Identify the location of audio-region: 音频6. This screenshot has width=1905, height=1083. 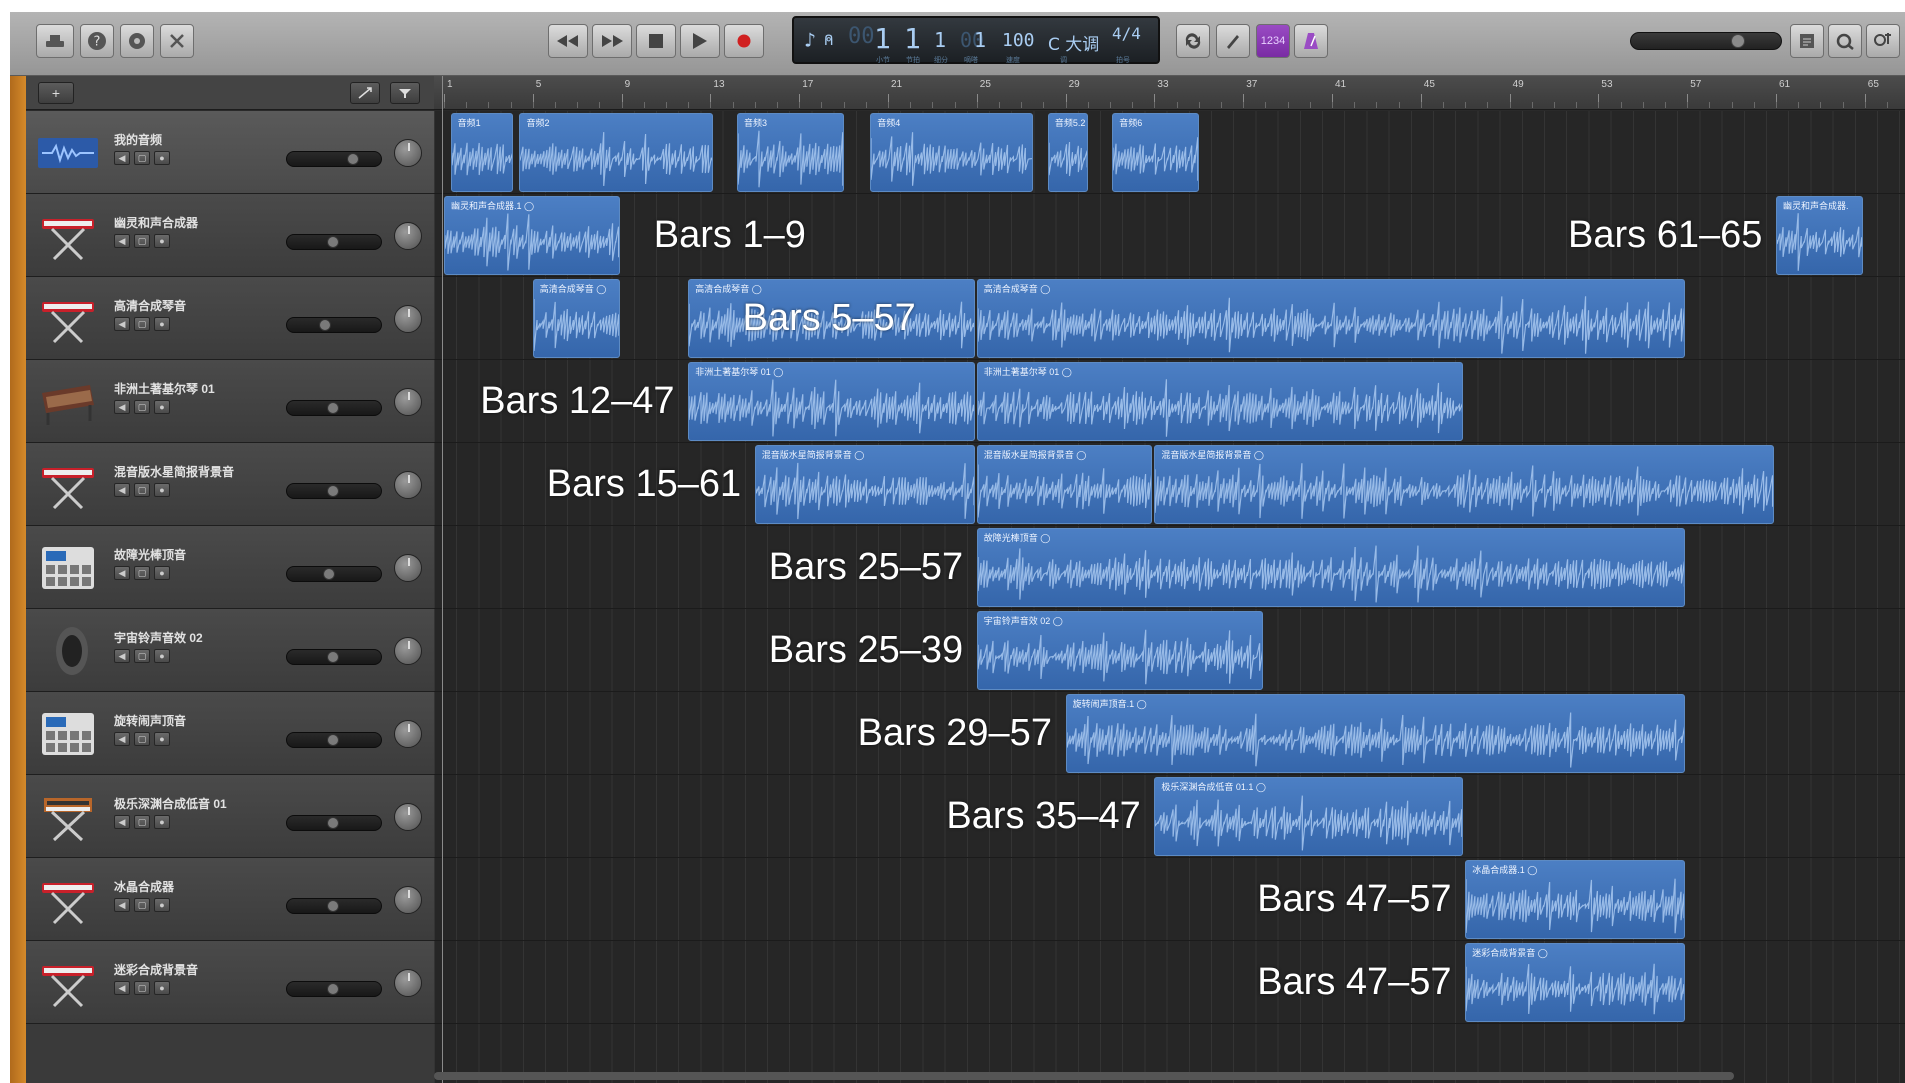
(1156, 152).